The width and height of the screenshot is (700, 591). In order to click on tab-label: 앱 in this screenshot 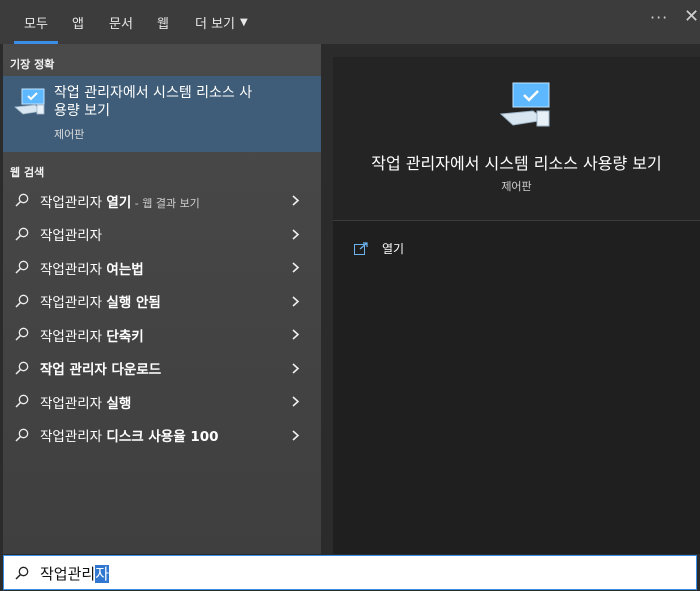, I will do `click(78, 24)`.